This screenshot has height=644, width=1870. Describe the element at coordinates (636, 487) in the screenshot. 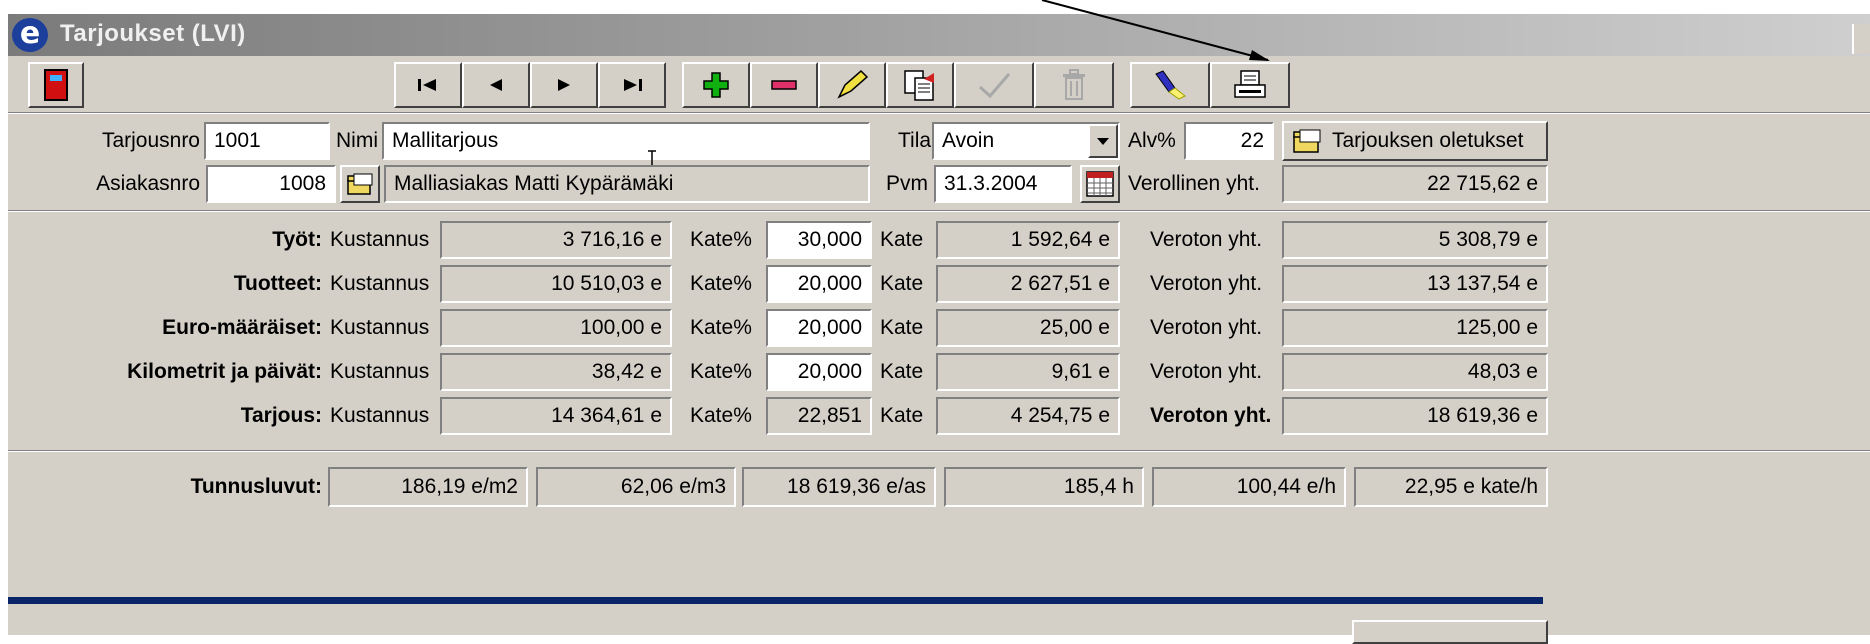

I see `metric-per-m3: 62,06 e/m3` at that location.